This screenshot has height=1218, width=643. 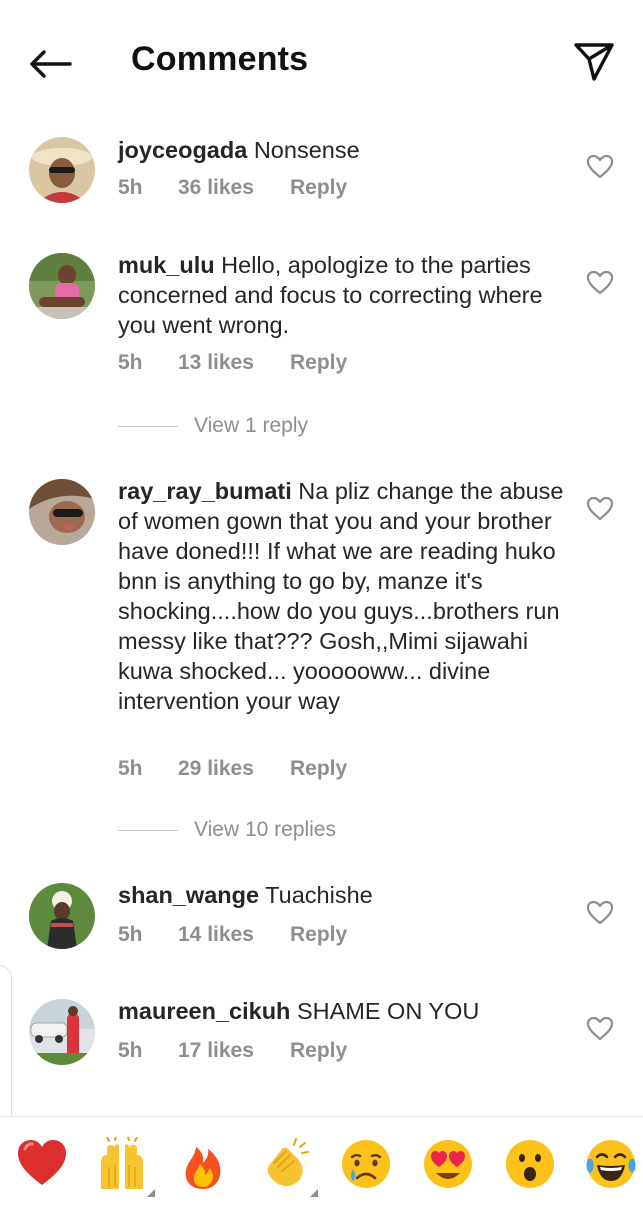 What do you see at coordinates (448, 1164) in the screenshot?
I see `heart-eyes-emoji` at bounding box center [448, 1164].